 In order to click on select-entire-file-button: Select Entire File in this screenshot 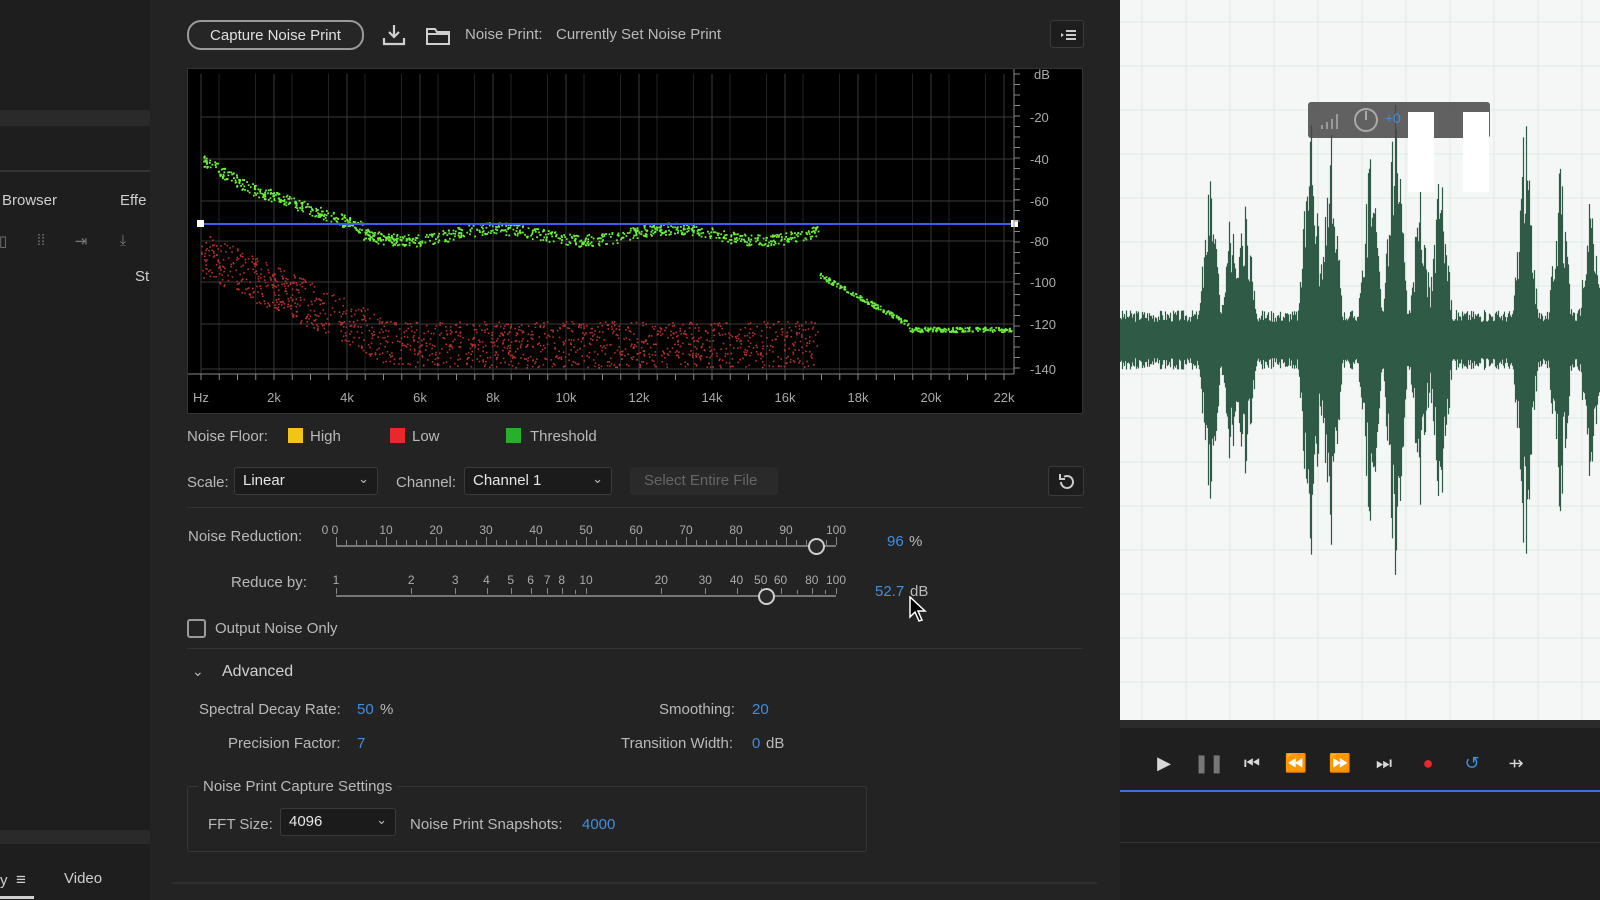, I will do `click(704, 481)`.